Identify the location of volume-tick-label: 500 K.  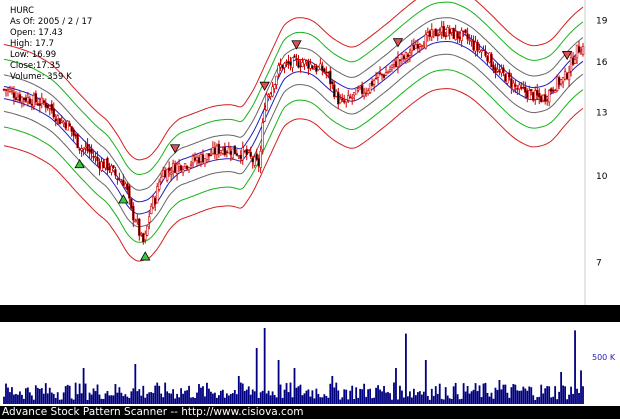
(604, 357).